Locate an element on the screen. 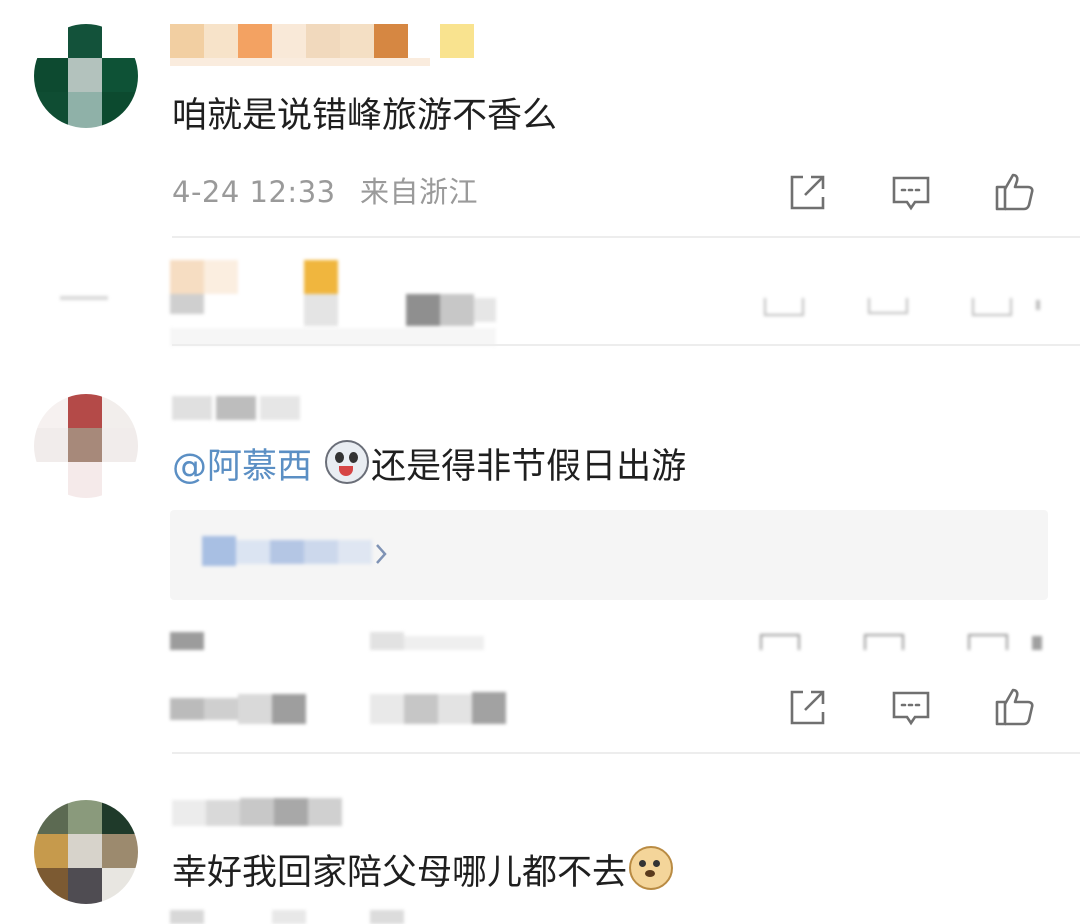 This screenshot has width=1080, height=924. replies-link-mosaic is located at coordinates (302, 554).